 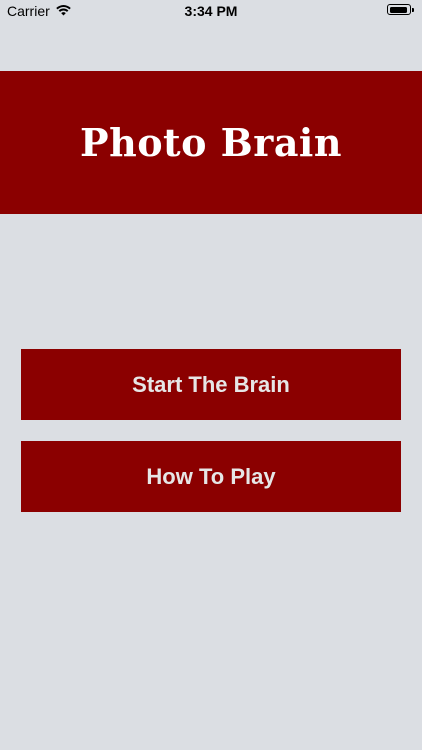 What do you see at coordinates (211, 384) in the screenshot?
I see `start-the-brain-button: Start The Brain` at bounding box center [211, 384].